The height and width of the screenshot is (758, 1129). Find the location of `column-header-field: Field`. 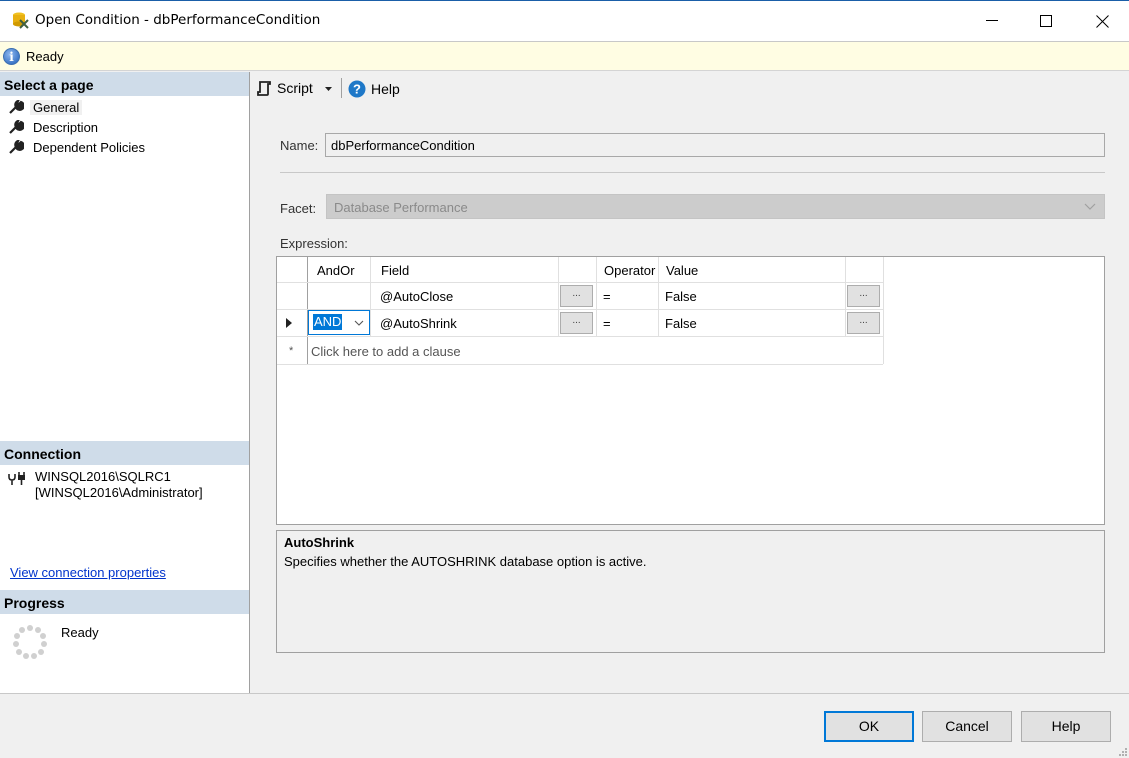

column-header-field: Field is located at coordinates (395, 270).